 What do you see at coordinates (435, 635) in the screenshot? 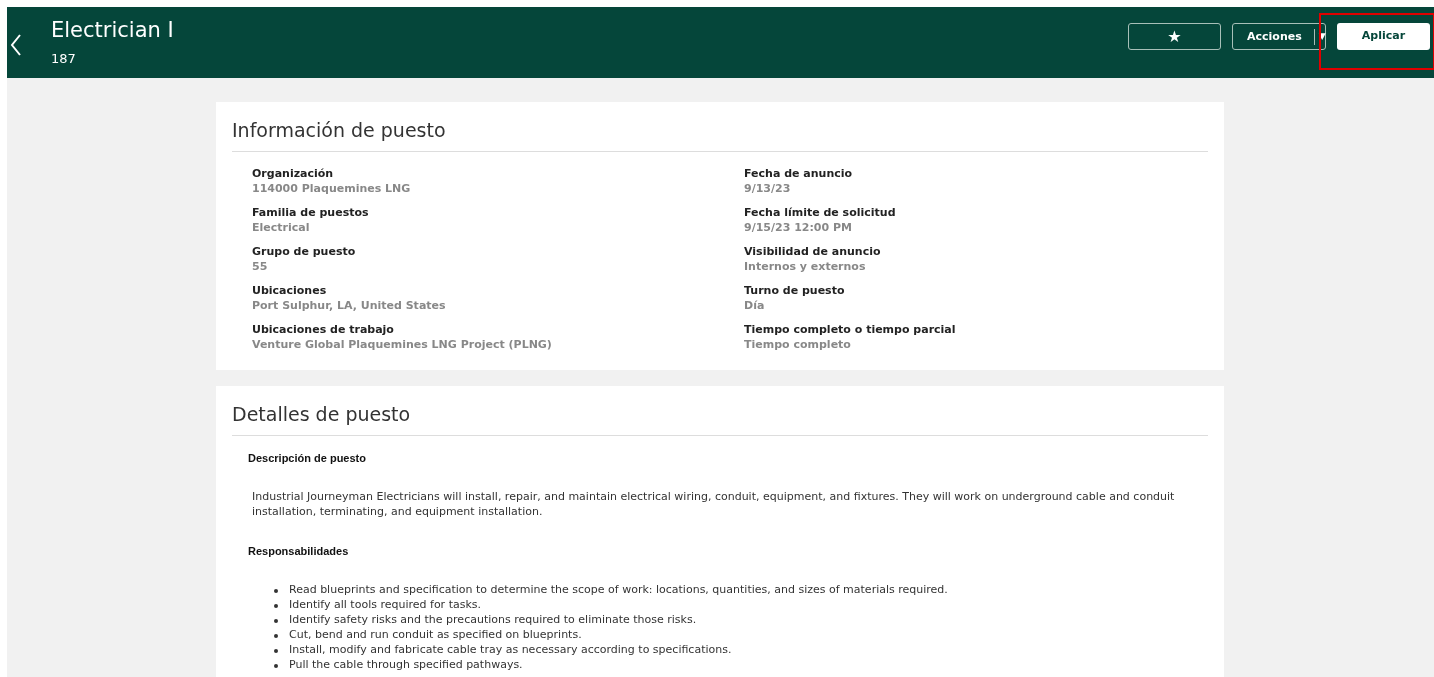
I see `responsibility-item: Cut, bend and run conduit as specified on blueprints.` at bounding box center [435, 635].